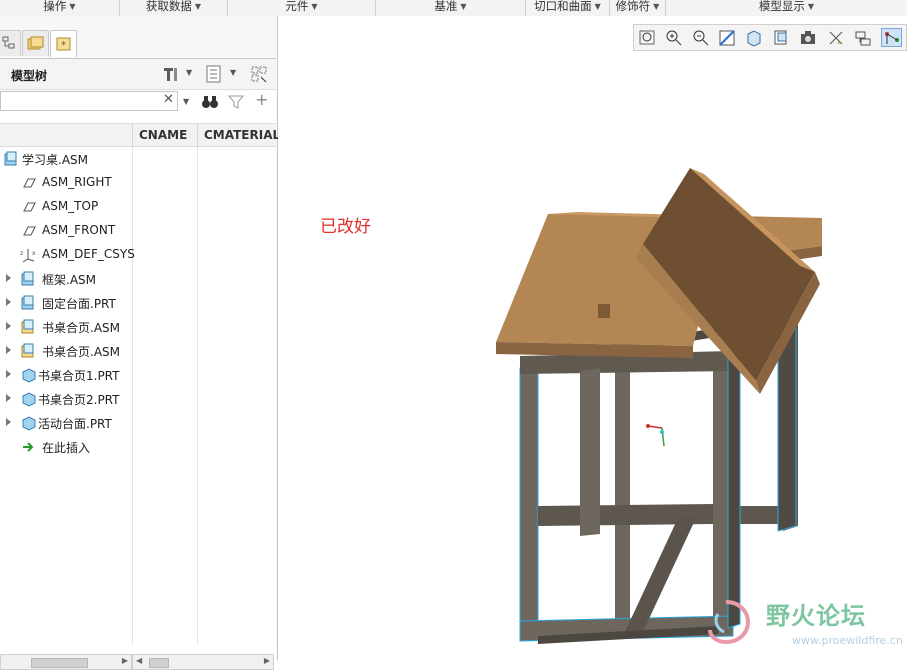 This screenshot has width=907, height=670. Describe the element at coordinates (808, 37) in the screenshot. I see `view-manager-icon` at that location.